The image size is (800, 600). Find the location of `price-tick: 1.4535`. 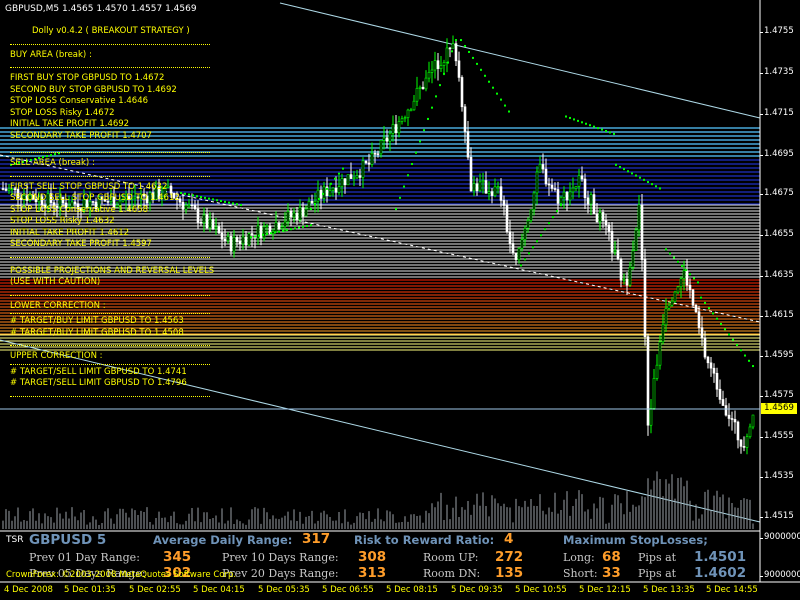

price-tick: 1.4535 is located at coordinates (777, 476).